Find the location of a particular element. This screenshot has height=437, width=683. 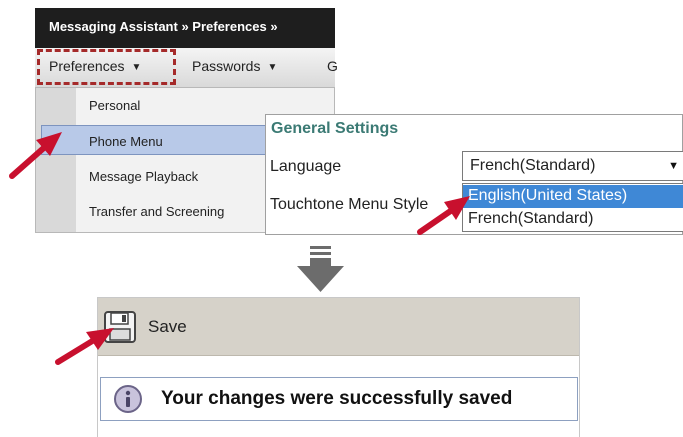

menu-item-personal: Personal is located at coordinates (114, 105).